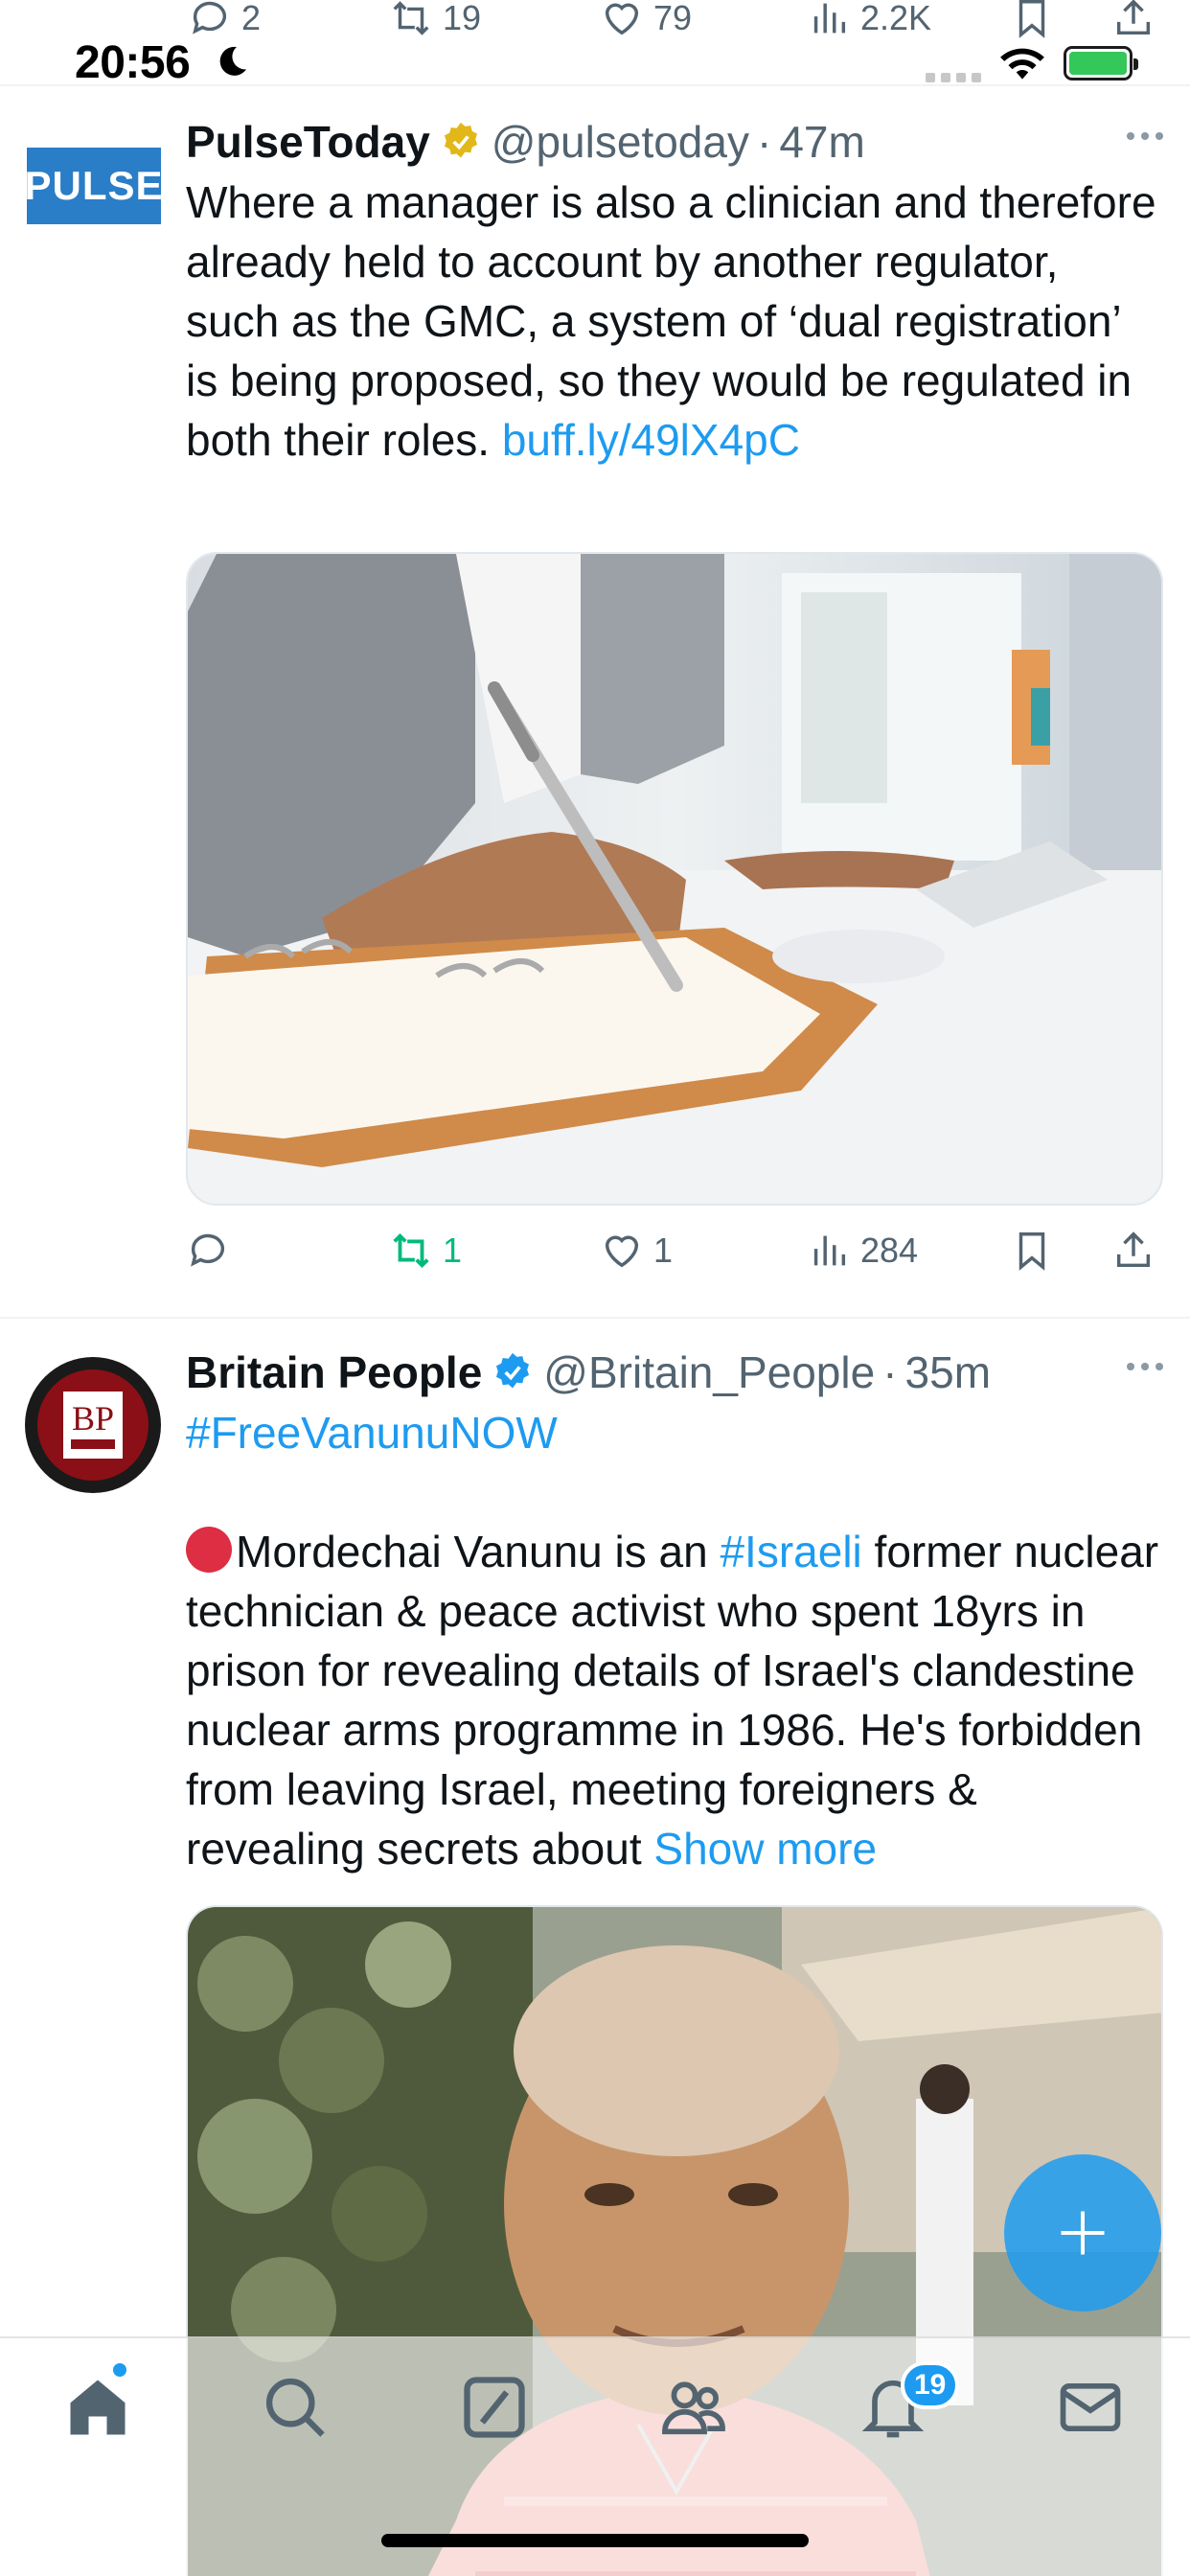 This screenshot has height=2576, width=1190. What do you see at coordinates (664, 1250) in the screenshot?
I see `like-count: 1` at bounding box center [664, 1250].